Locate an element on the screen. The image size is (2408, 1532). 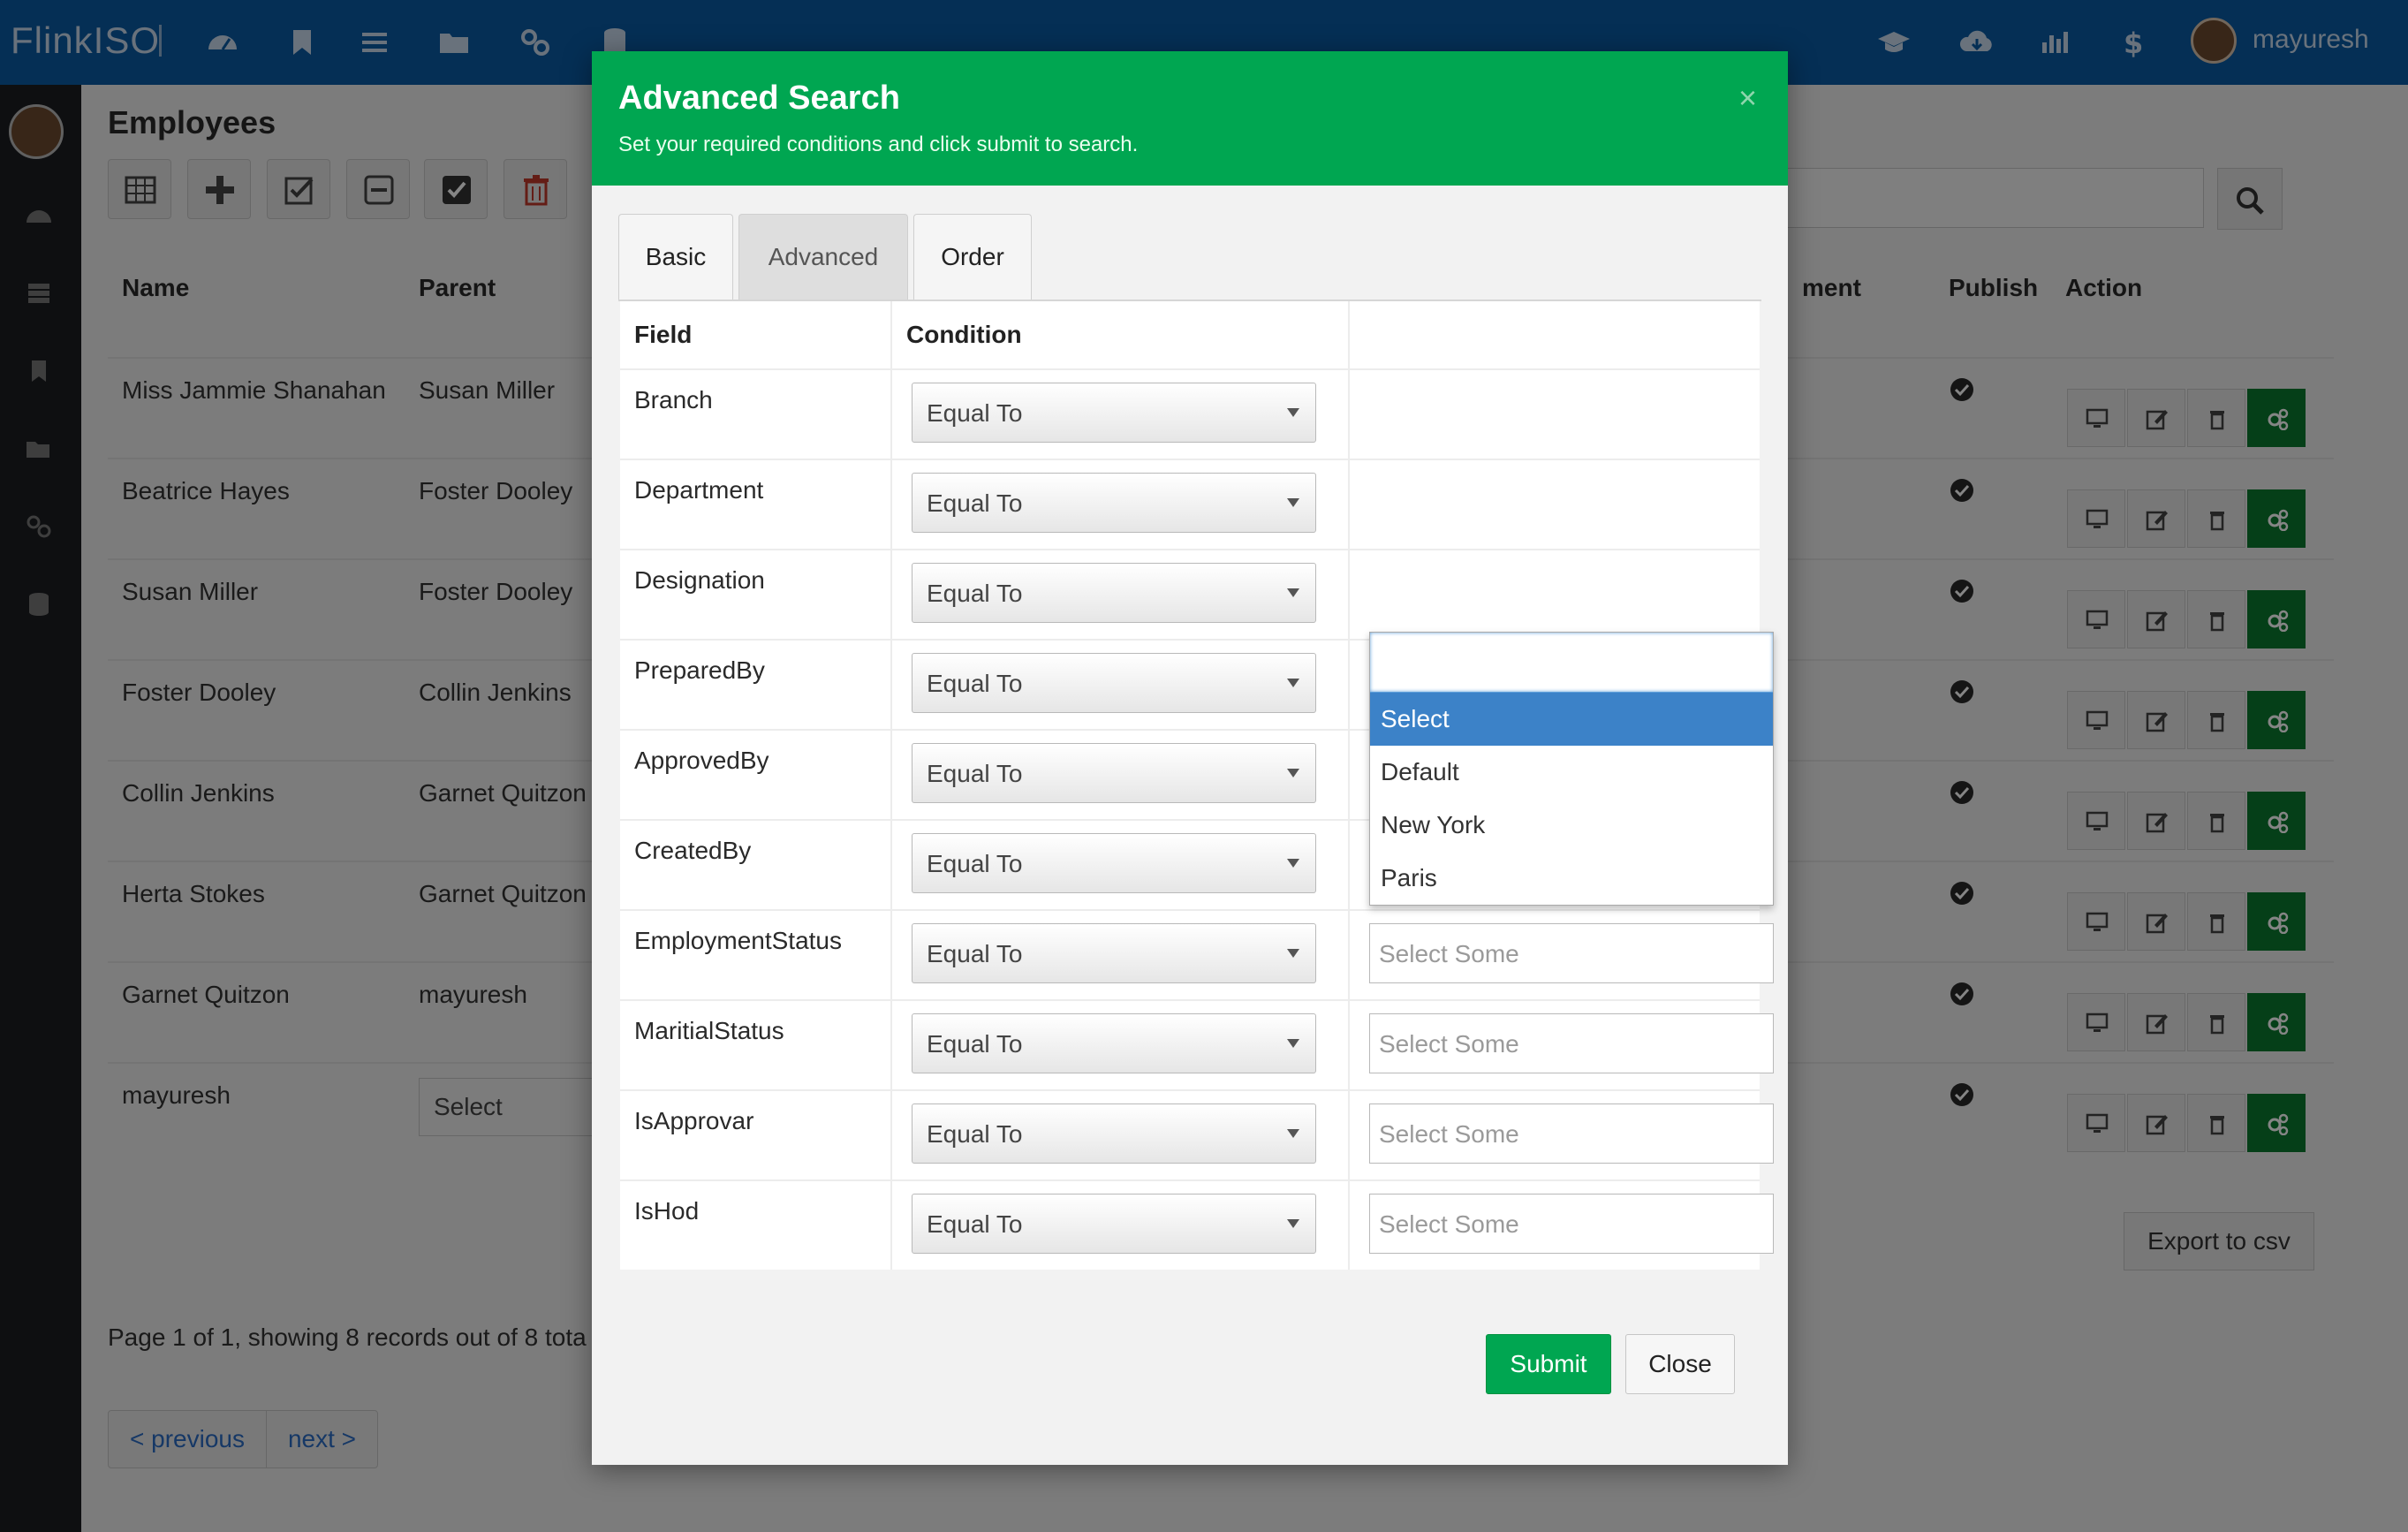
close-button: Close is located at coordinates (1680, 1364).